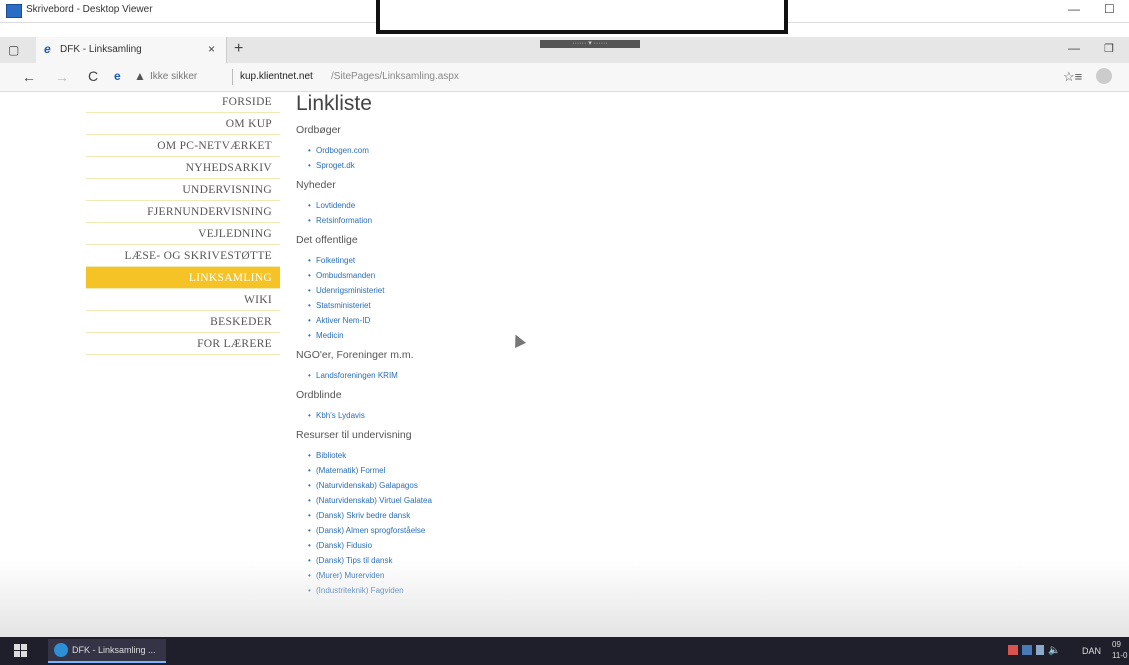 The height and width of the screenshot is (665, 1129). I want to click on link-item: (Dansk) Almen sprogforståelse, so click(502, 530).